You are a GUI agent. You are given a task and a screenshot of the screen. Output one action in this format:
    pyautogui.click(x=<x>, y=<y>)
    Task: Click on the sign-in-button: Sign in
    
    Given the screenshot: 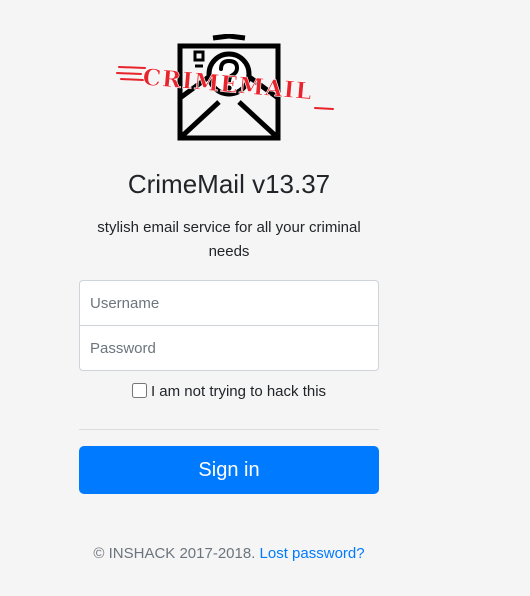 What is the action you would take?
    pyautogui.click(x=229, y=470)
    